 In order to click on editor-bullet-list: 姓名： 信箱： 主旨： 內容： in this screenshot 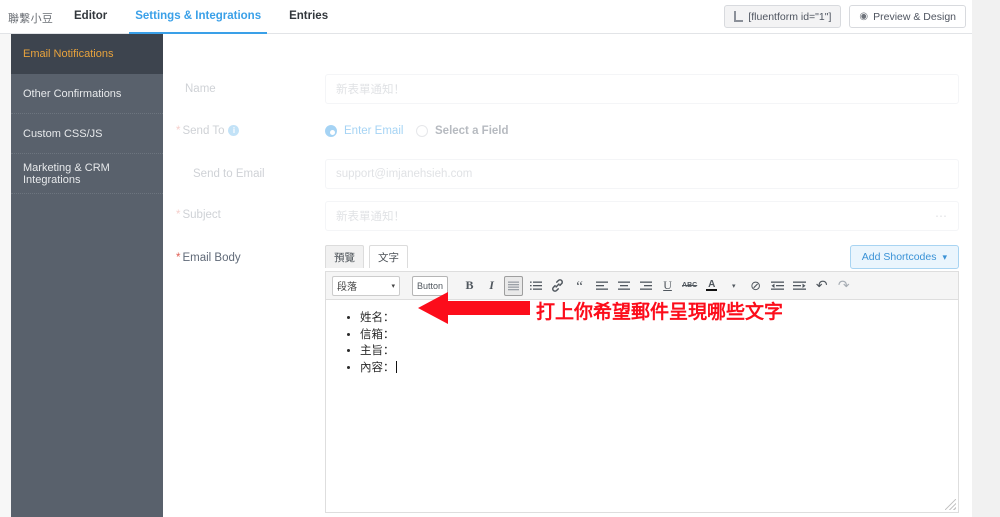, I will do `click(373, 343)`.